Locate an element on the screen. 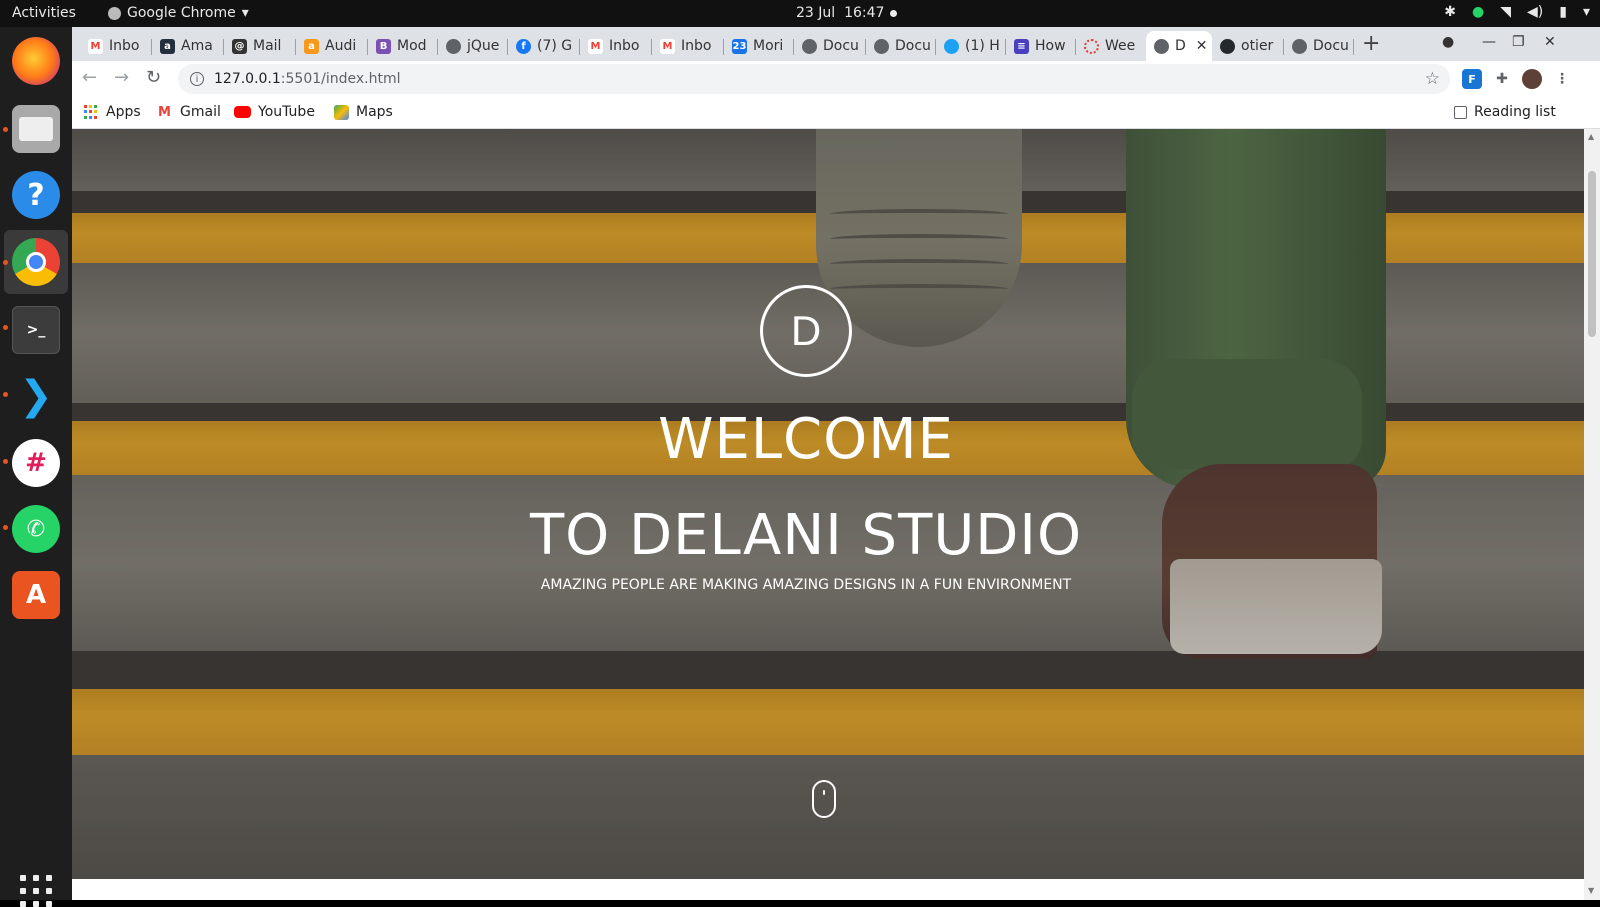 Image resolution: width=1600 pixels, height=907 pixels. extension-icon: F is located at coordinates (1472, 79).